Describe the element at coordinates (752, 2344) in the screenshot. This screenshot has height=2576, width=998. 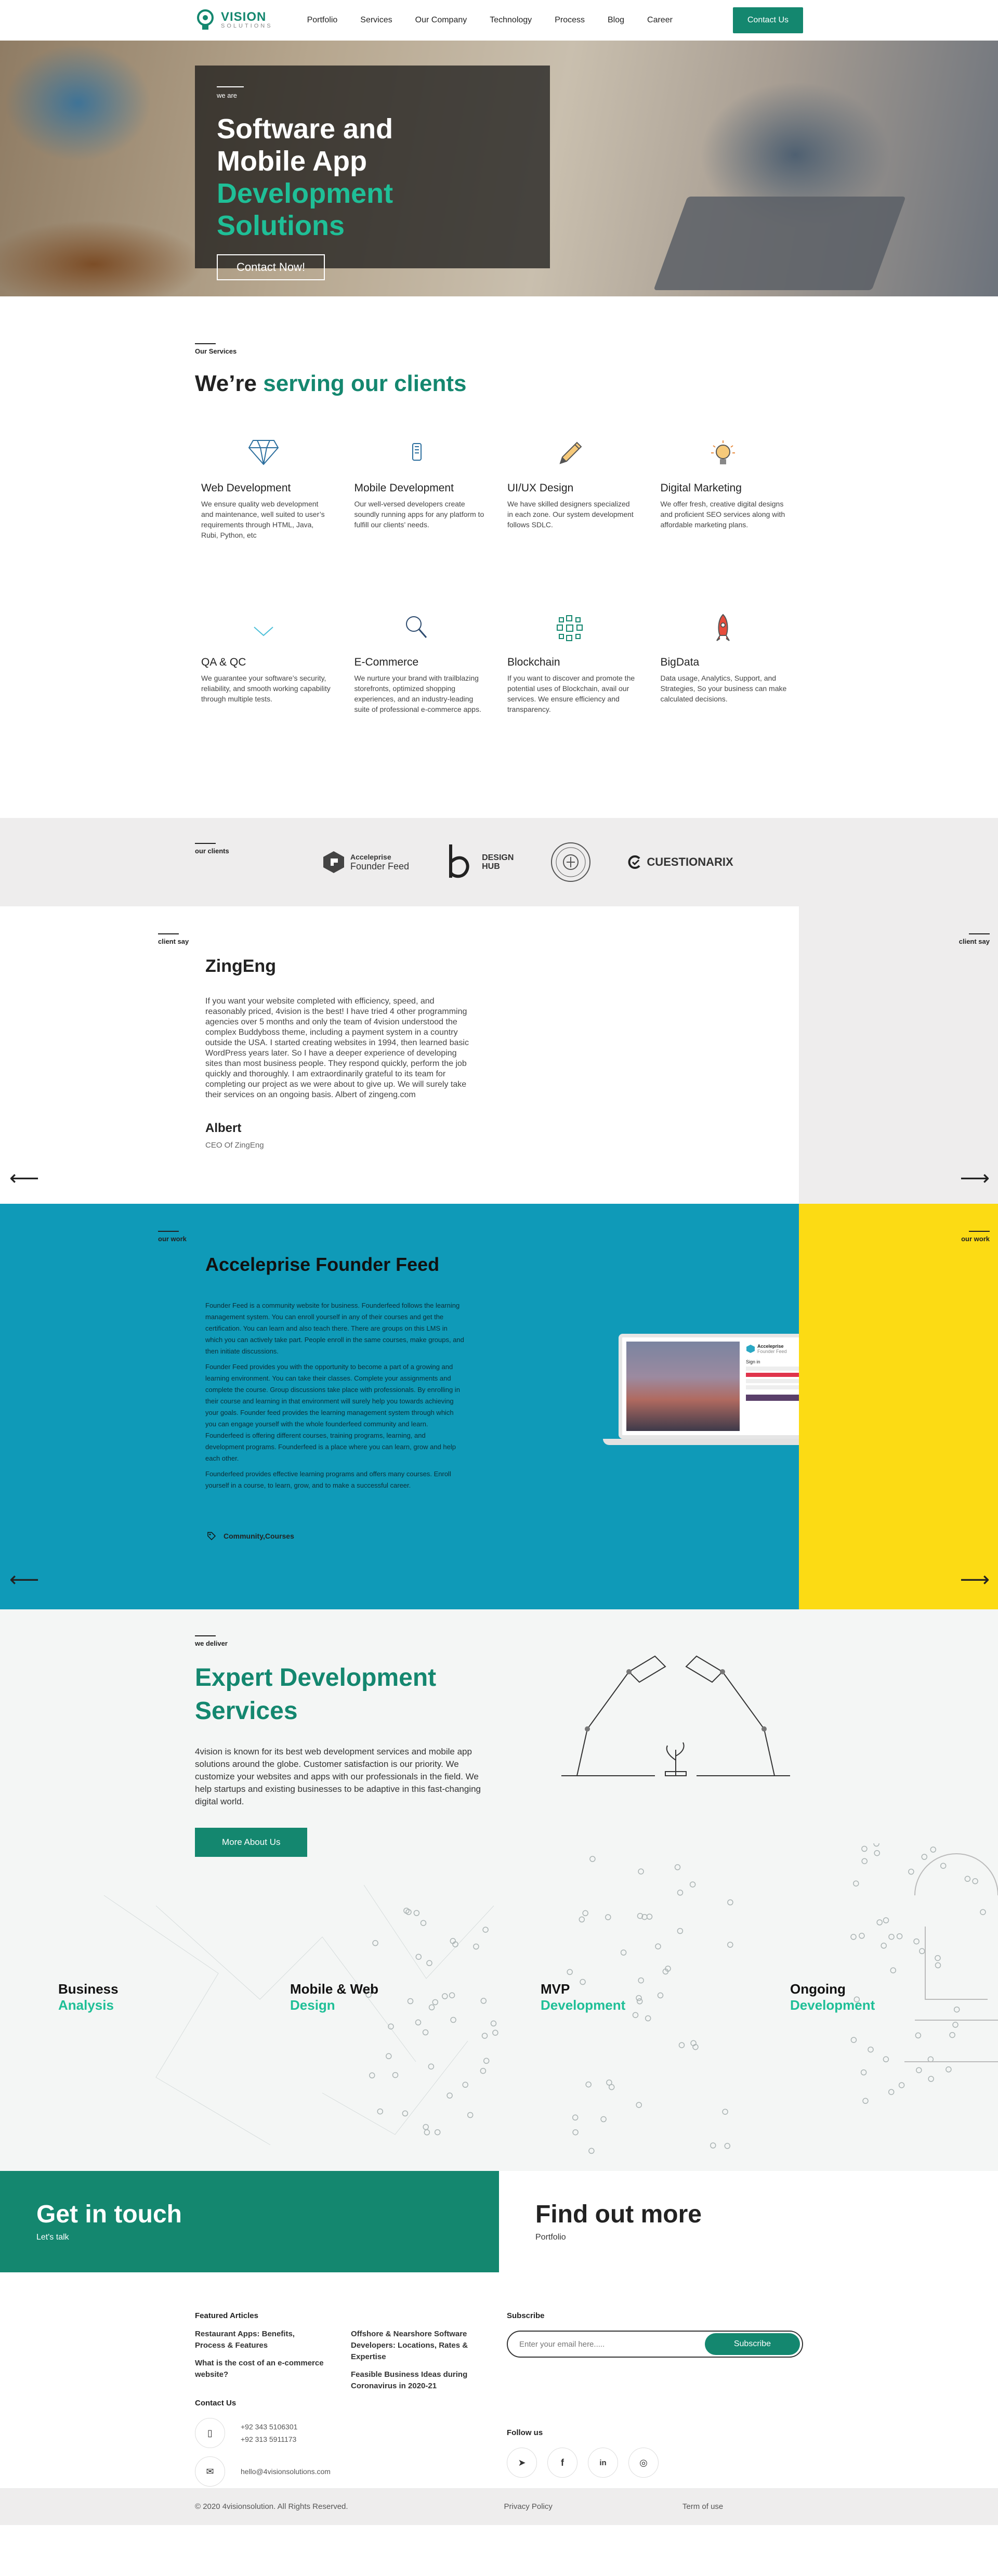
I see `subscribe-button: Subscribe` at that location.